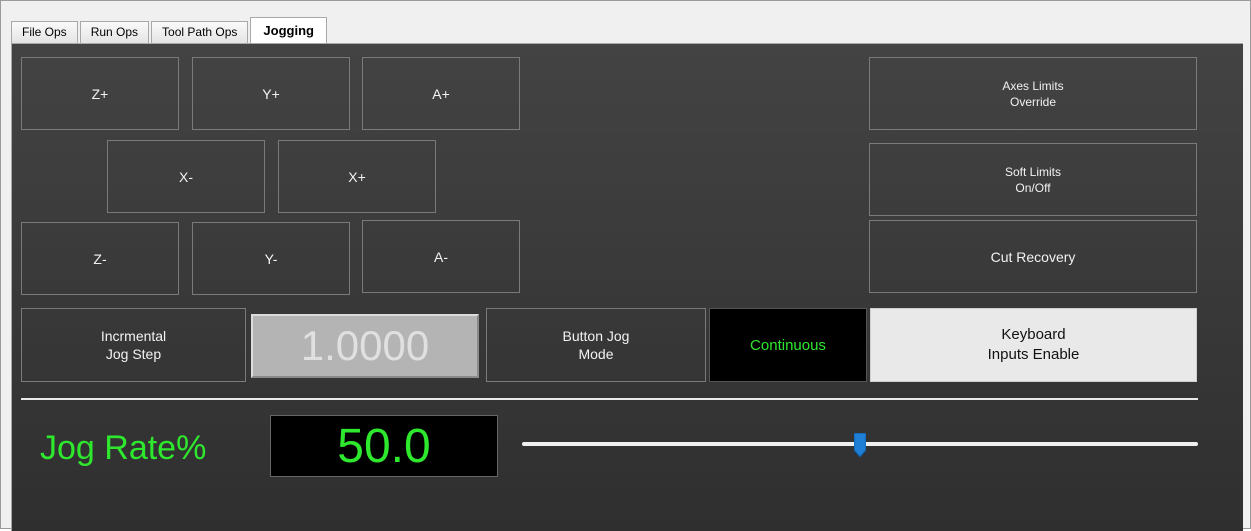 The height and width of the screenshot is (531, 1251). I want to click on jog-a-plus-button: A+, so click(441, 93).